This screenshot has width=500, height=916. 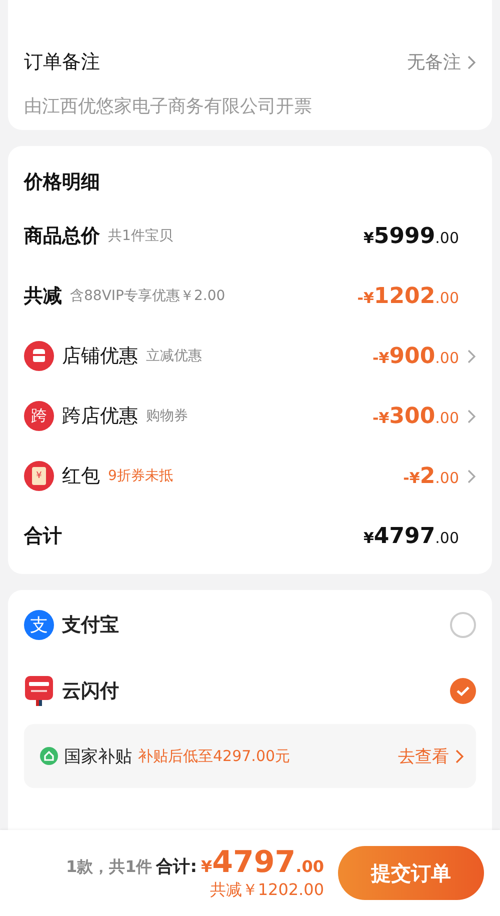 I want to click on total-amount: ¥4797.00, so click(x=262, y=862).